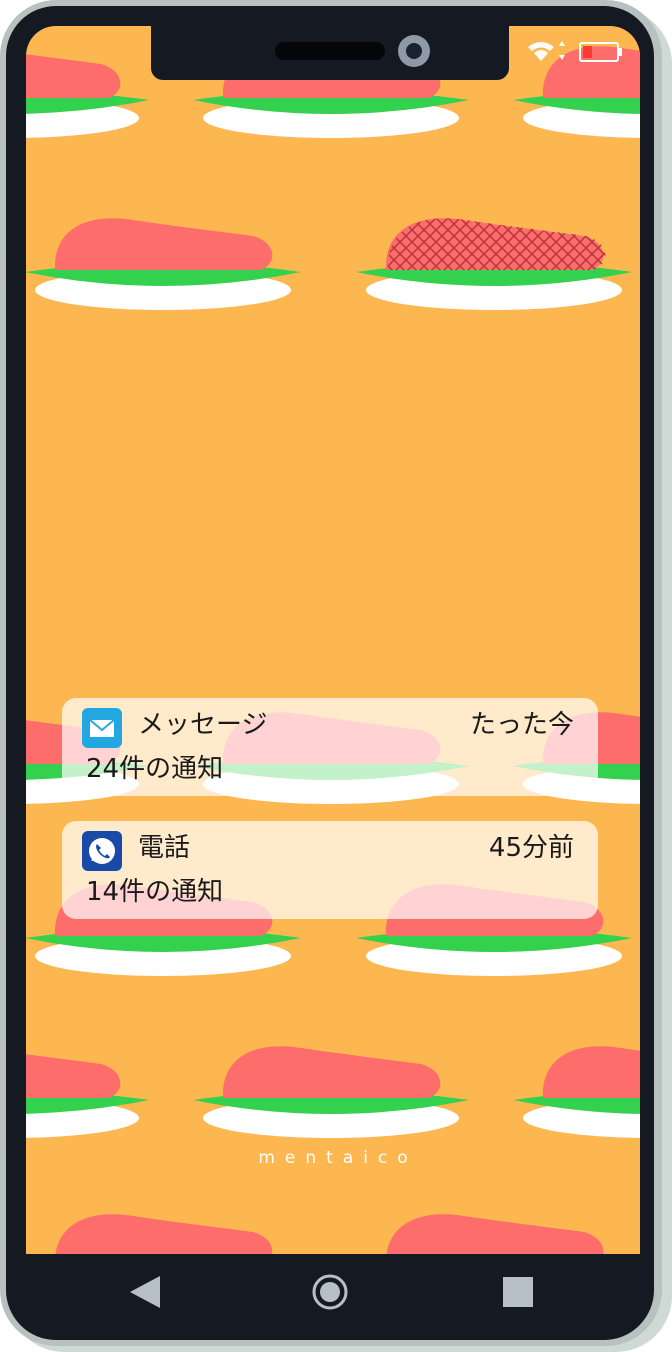 The image size is (672, 1352). What do you see at coordinates (600, 52) in the screenshot?
I see `battery-low-icon` at bounding box center [600, 52].